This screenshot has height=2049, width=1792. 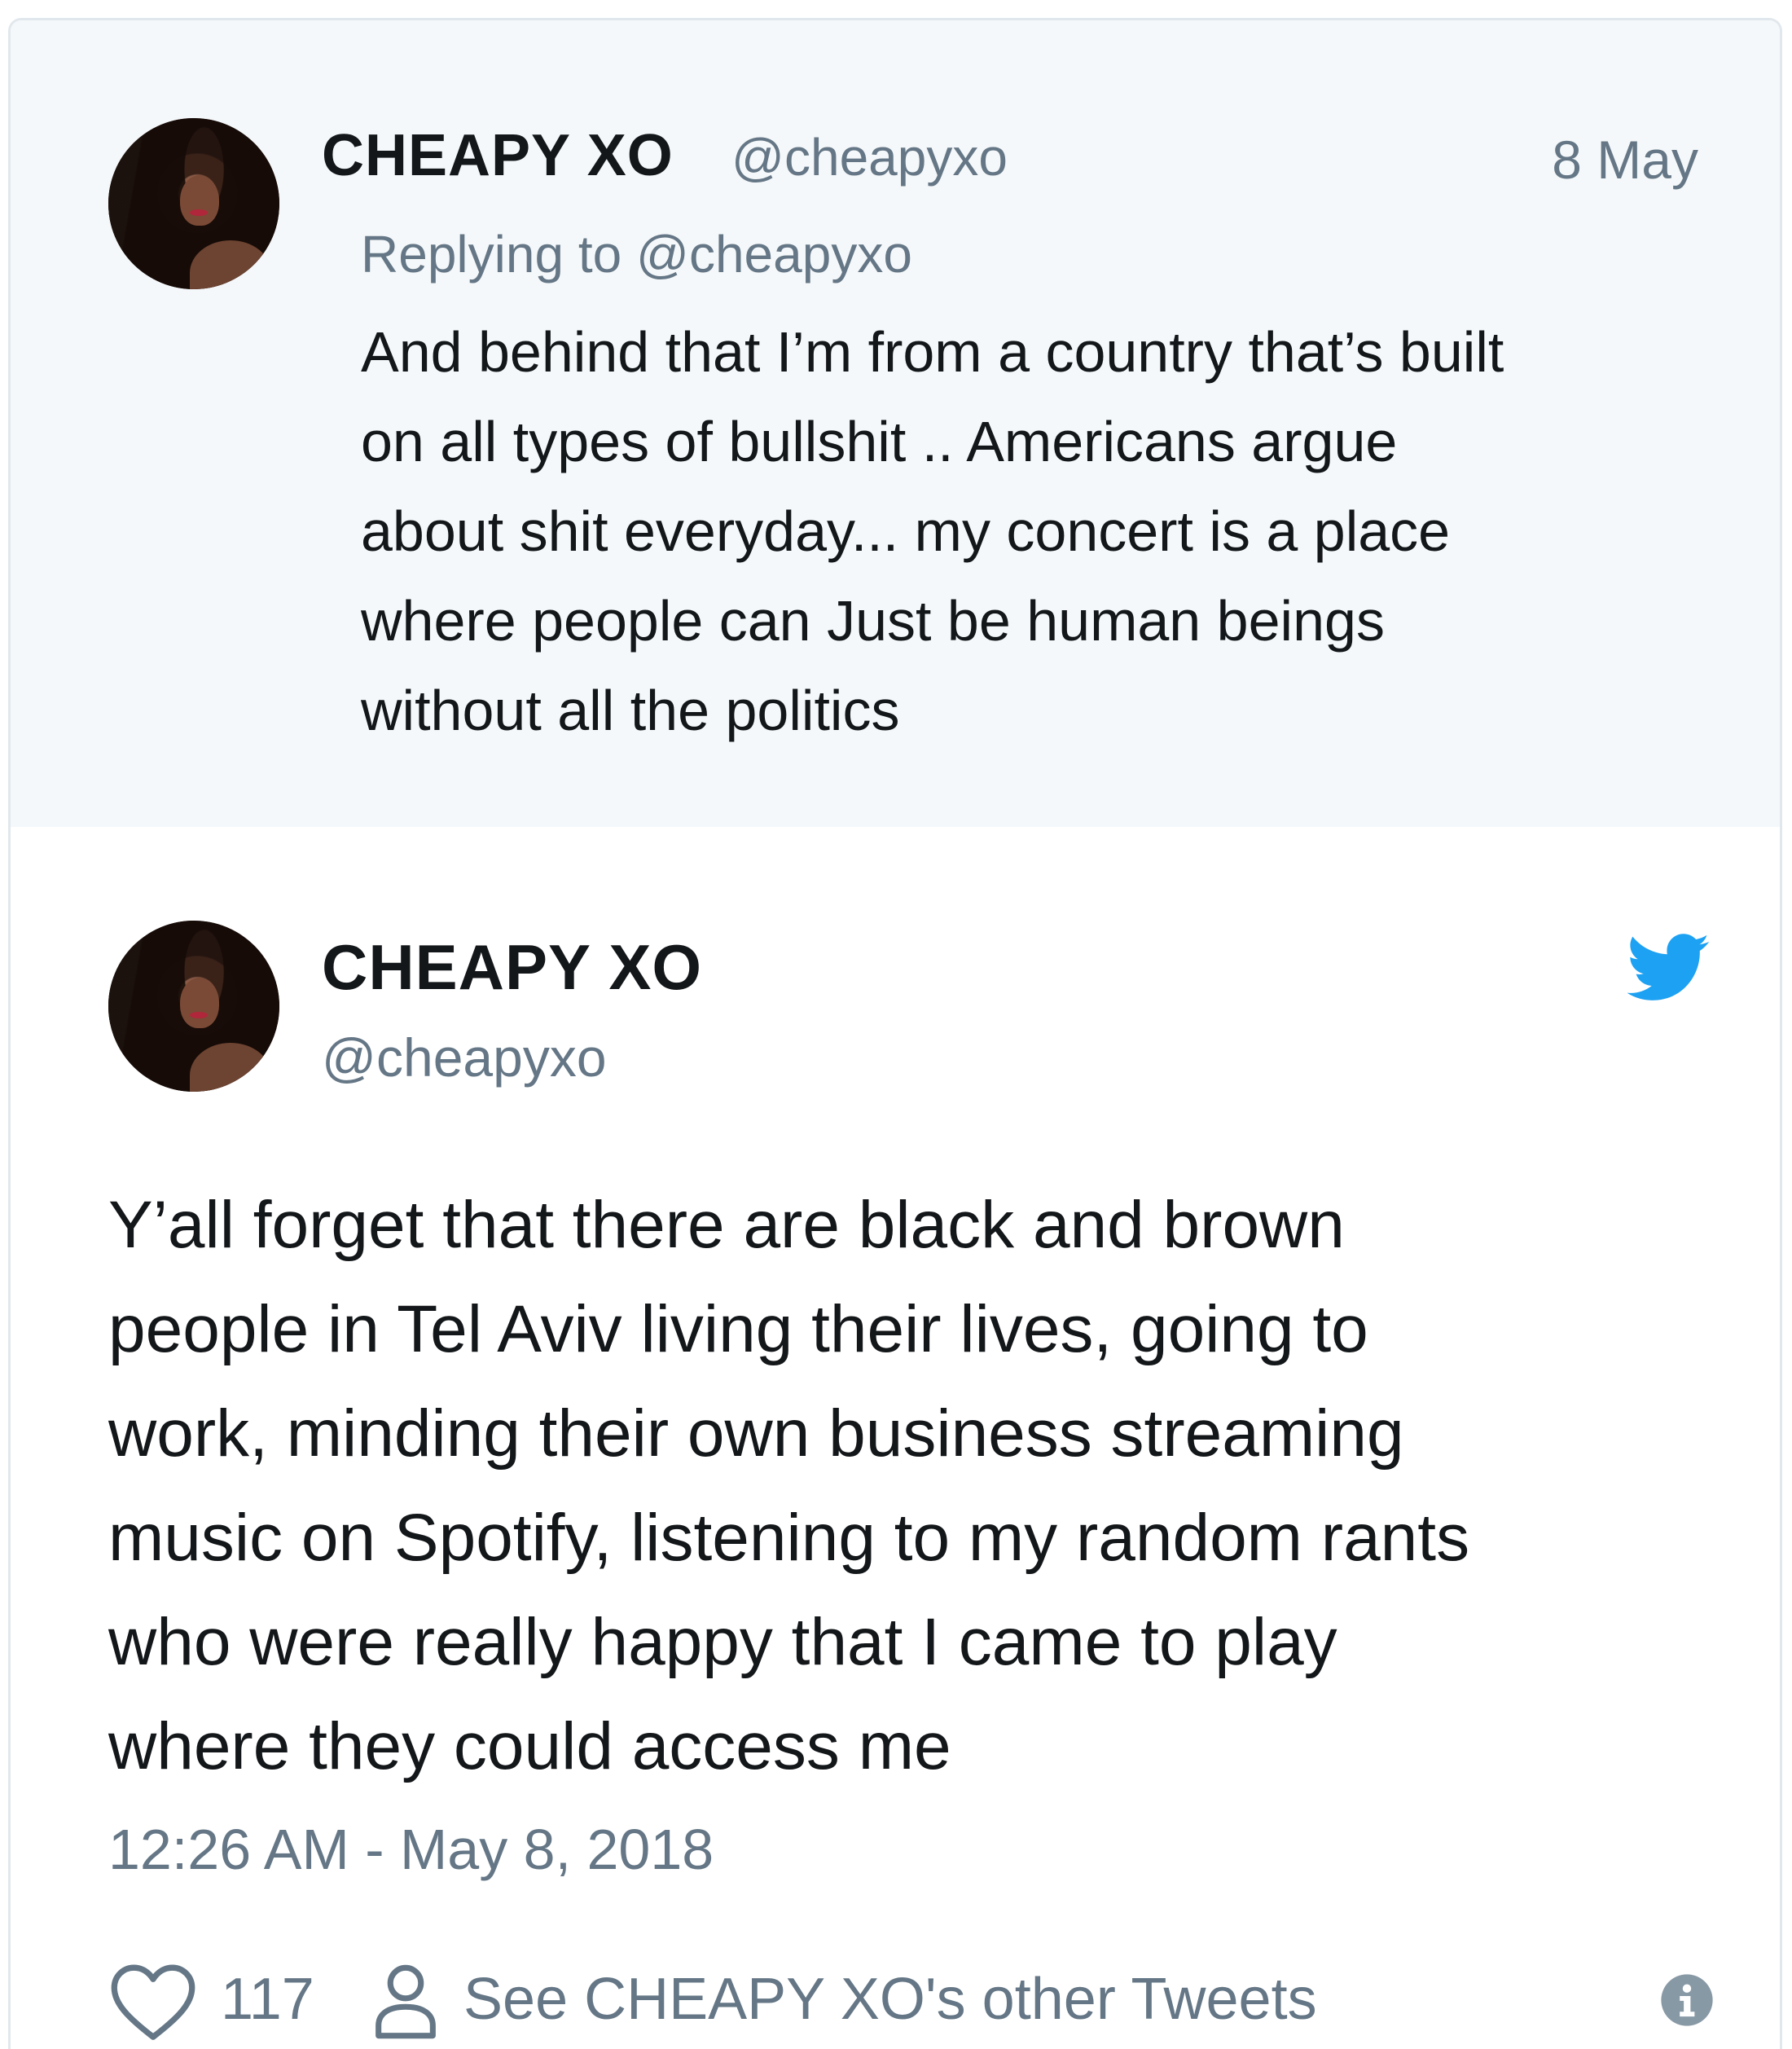 I want to click on main-author-name: CHEAPY XO, so click(x=512, y=967).